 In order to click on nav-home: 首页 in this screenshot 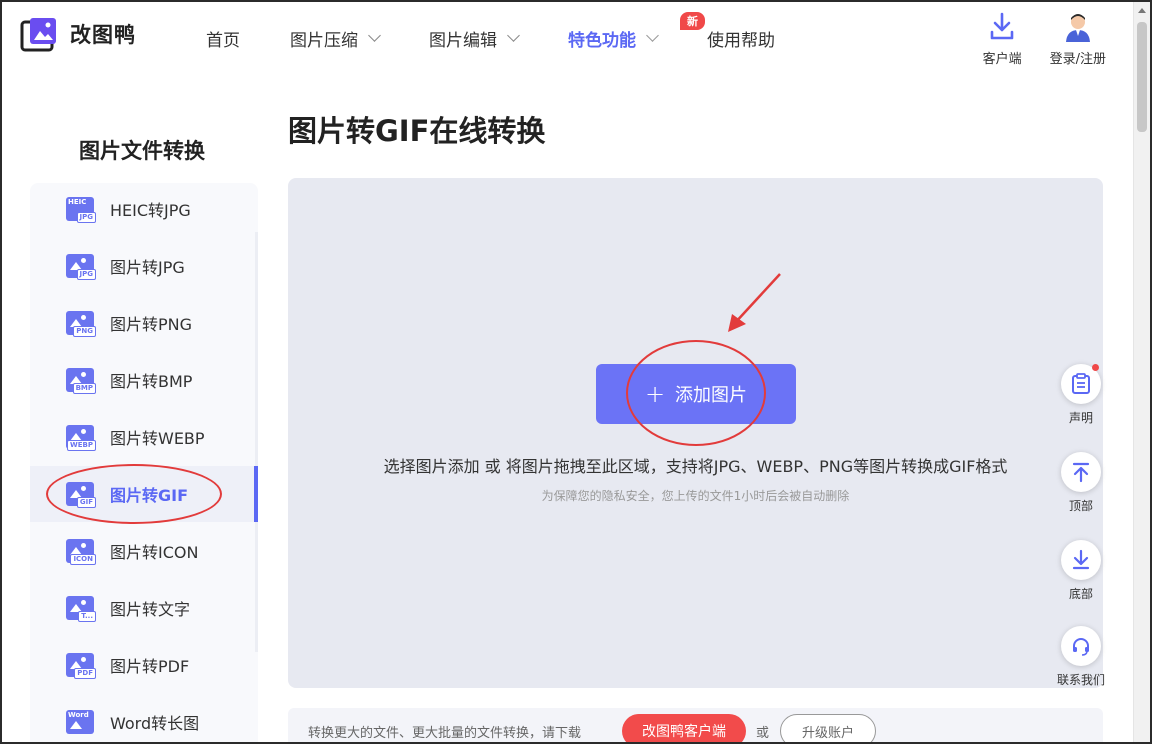, I will do `click(223, 38)`.